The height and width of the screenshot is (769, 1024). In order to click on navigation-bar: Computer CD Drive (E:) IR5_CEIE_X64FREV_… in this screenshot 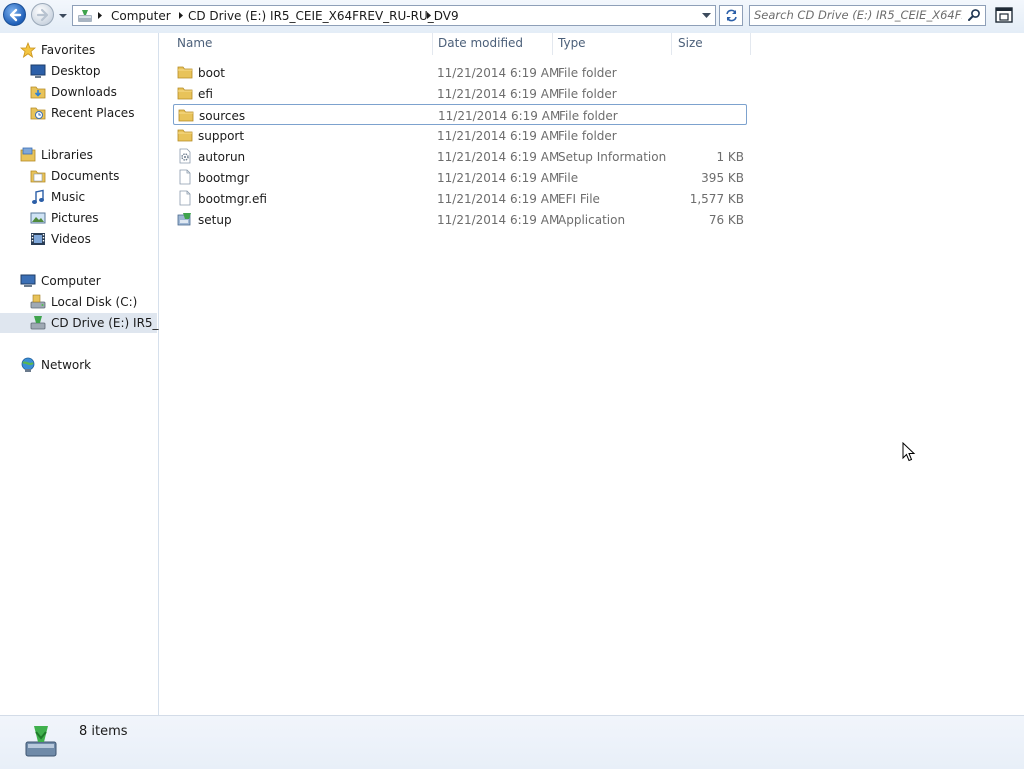, I will do `click(512, 16)`.